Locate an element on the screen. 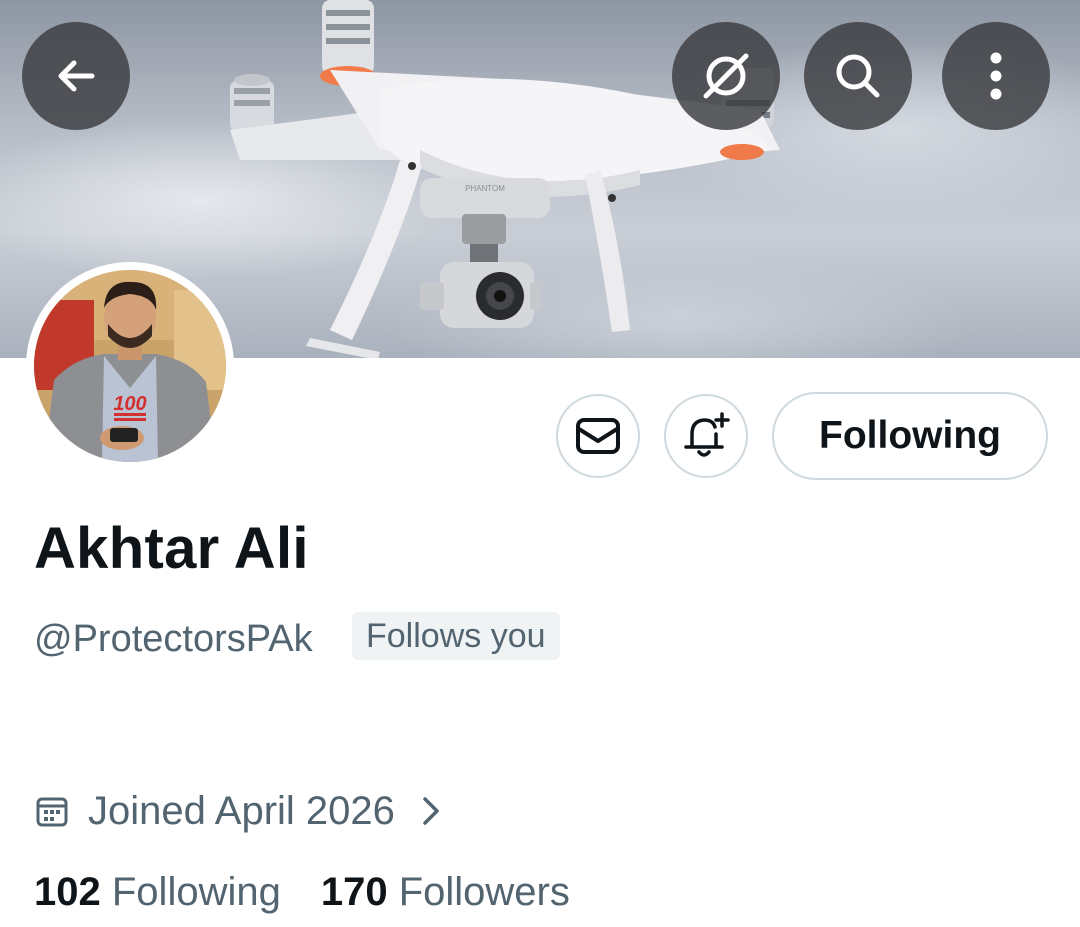 This screenshot has width=1080, height=927. more-button is located at coordinates (996, 76).